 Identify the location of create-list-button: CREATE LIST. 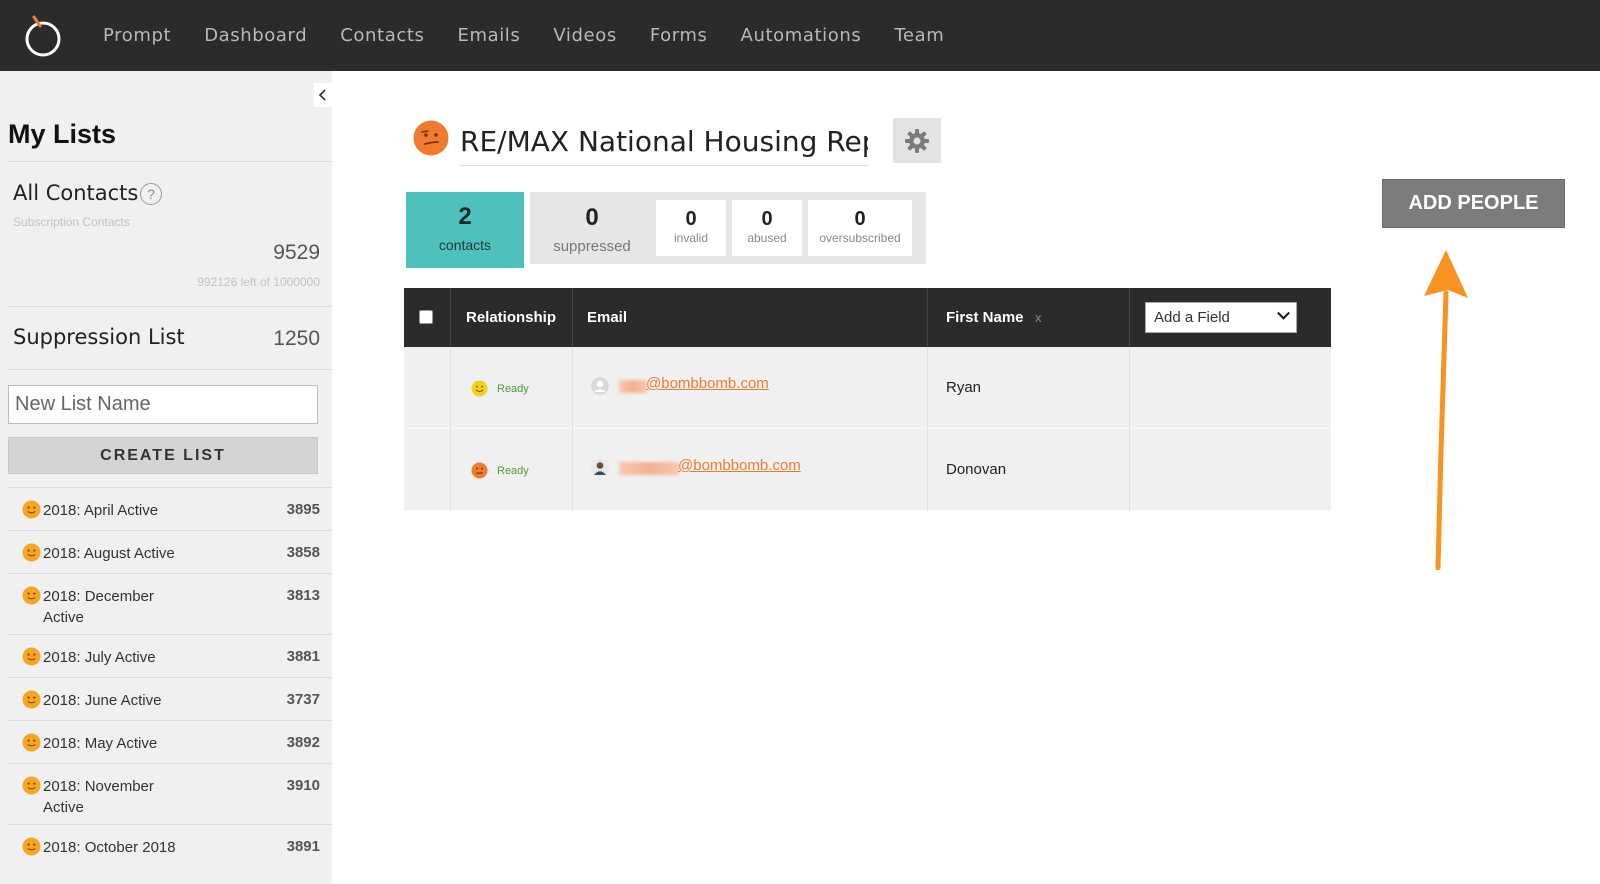
(163, 455).